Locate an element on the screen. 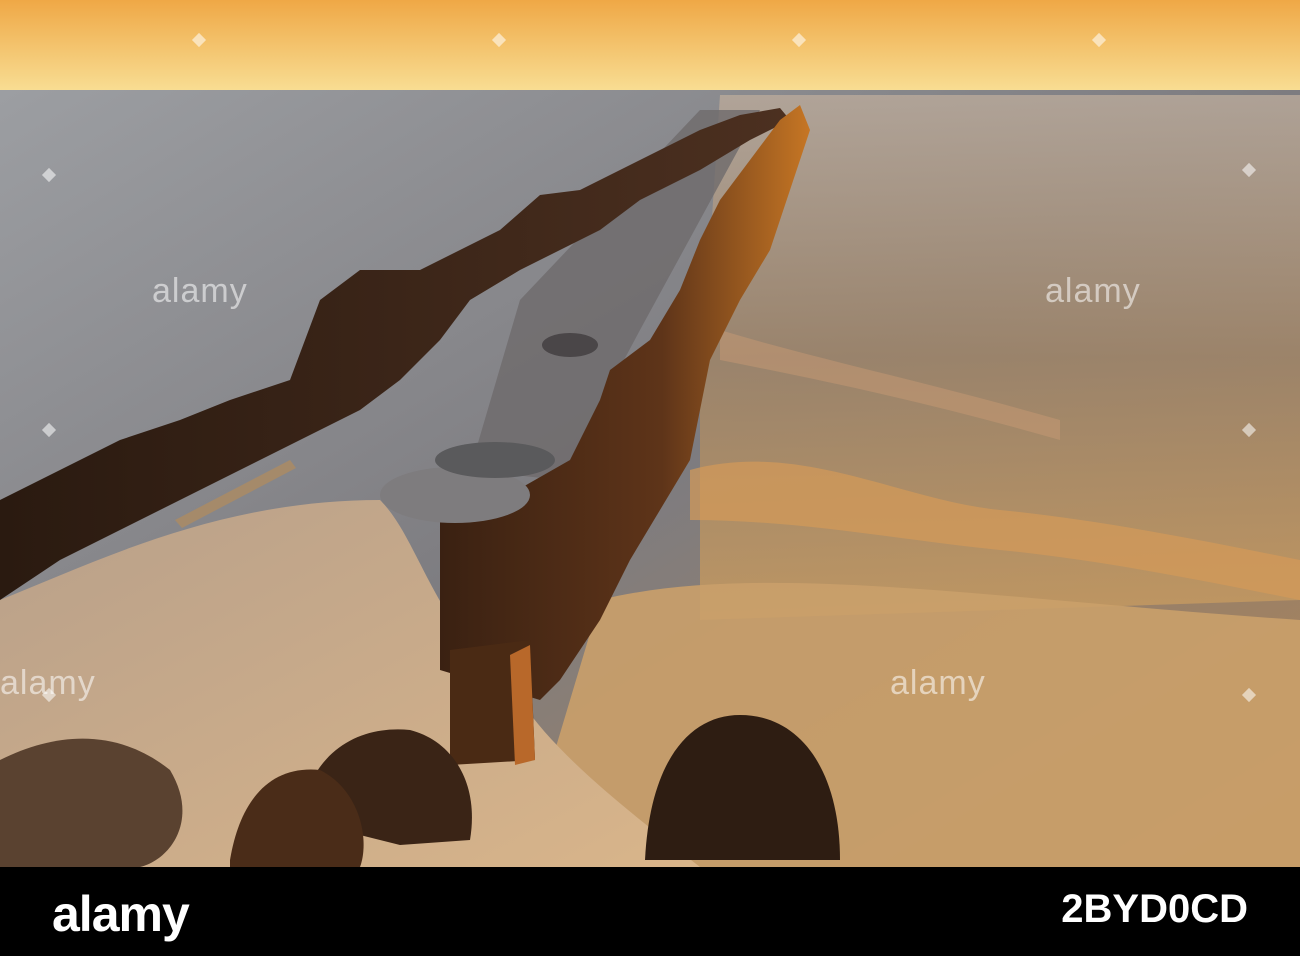 The width and height of the screenshot is (1300, 956). stock-footer-bar: alamy 2BYD0CD is located at coordinates (650, 911).